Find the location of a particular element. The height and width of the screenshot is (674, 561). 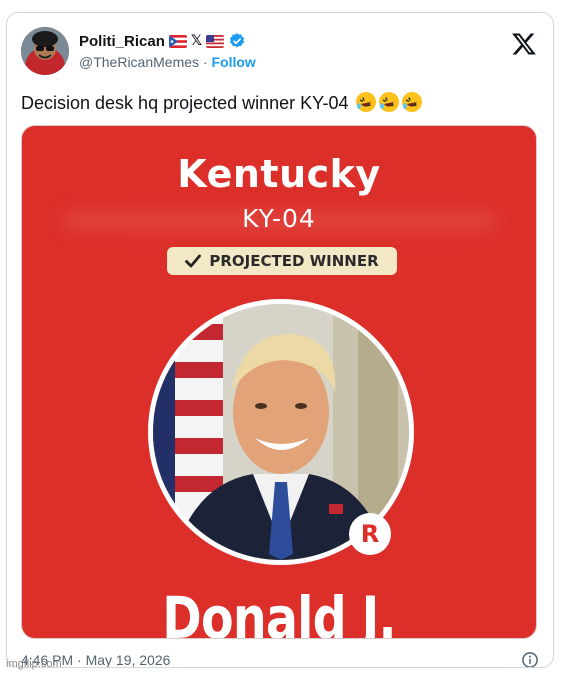

badge-label: PROJECTED WINNER is located at coordinates (294, 261).